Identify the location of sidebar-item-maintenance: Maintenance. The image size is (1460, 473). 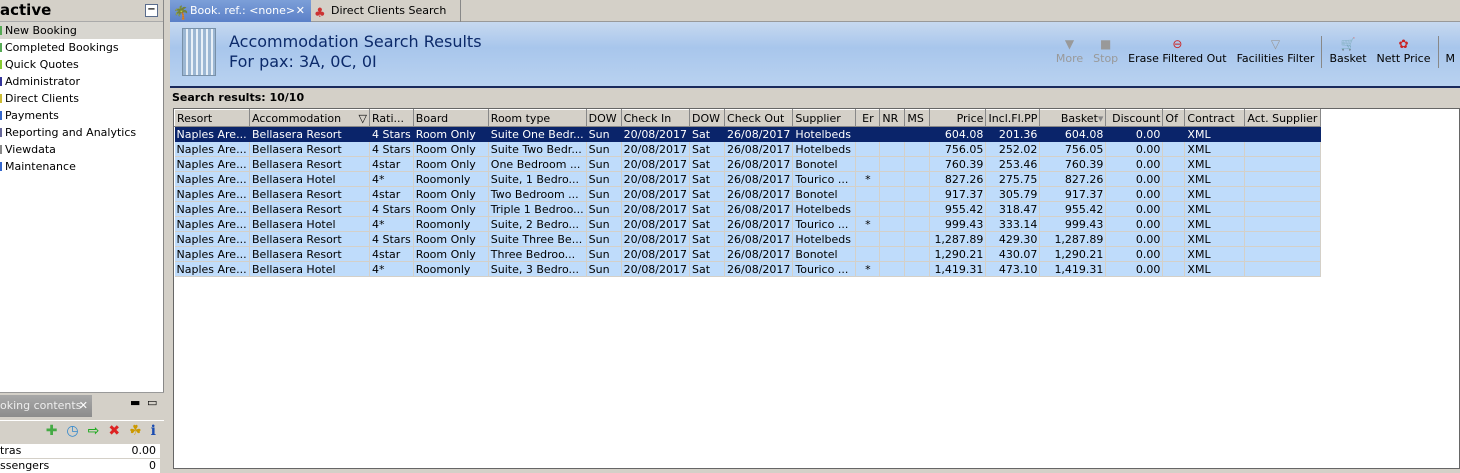
(81, 166).